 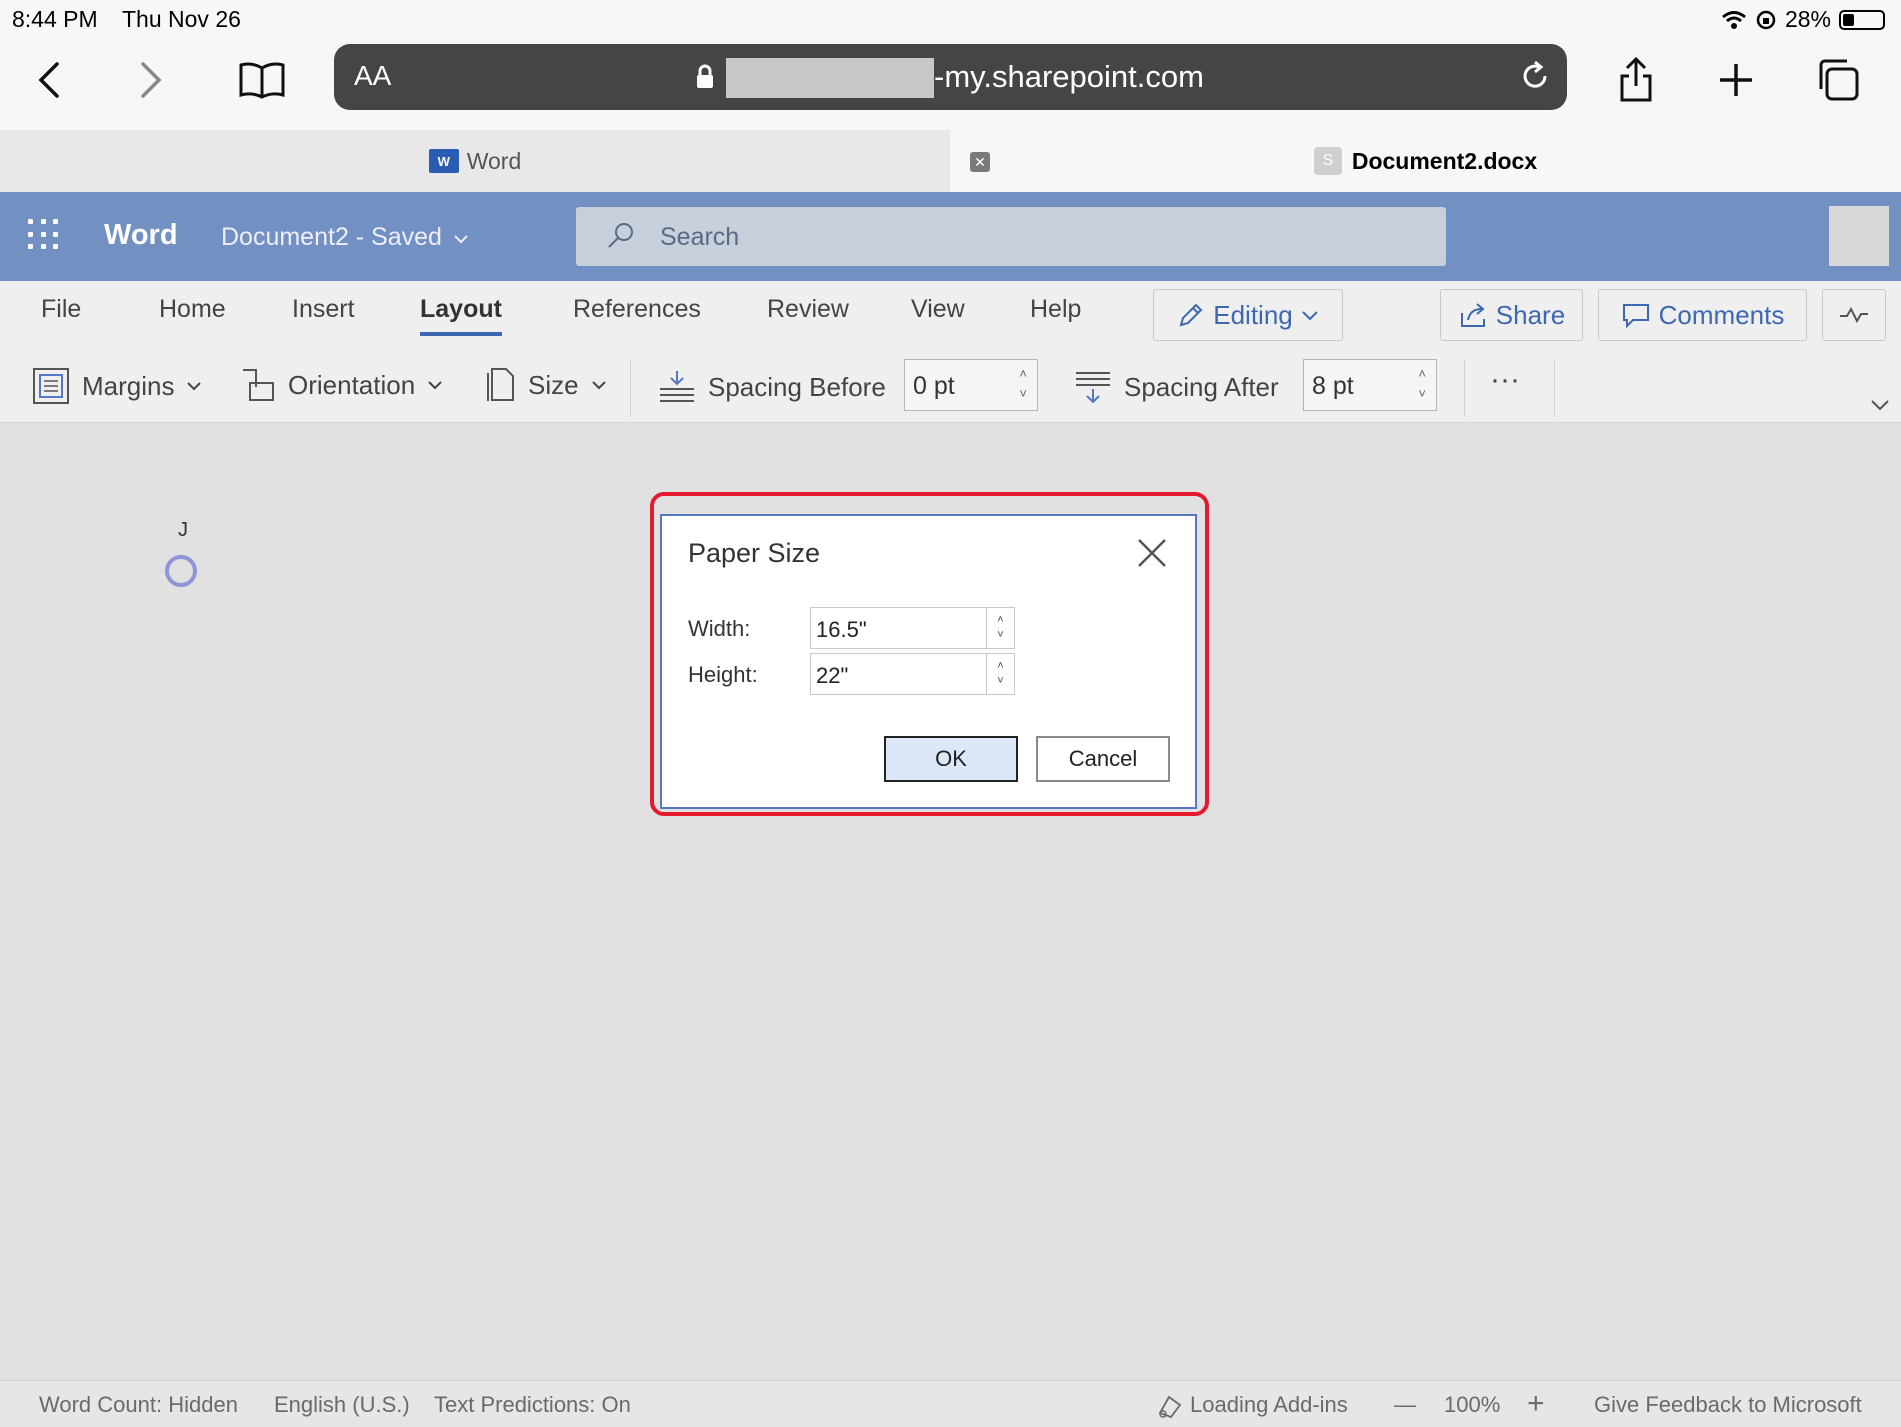 What do you see at coordinates (1838, 80) in the screenshot?
I see `tabs-icon` at bounding box center [1838, 80].